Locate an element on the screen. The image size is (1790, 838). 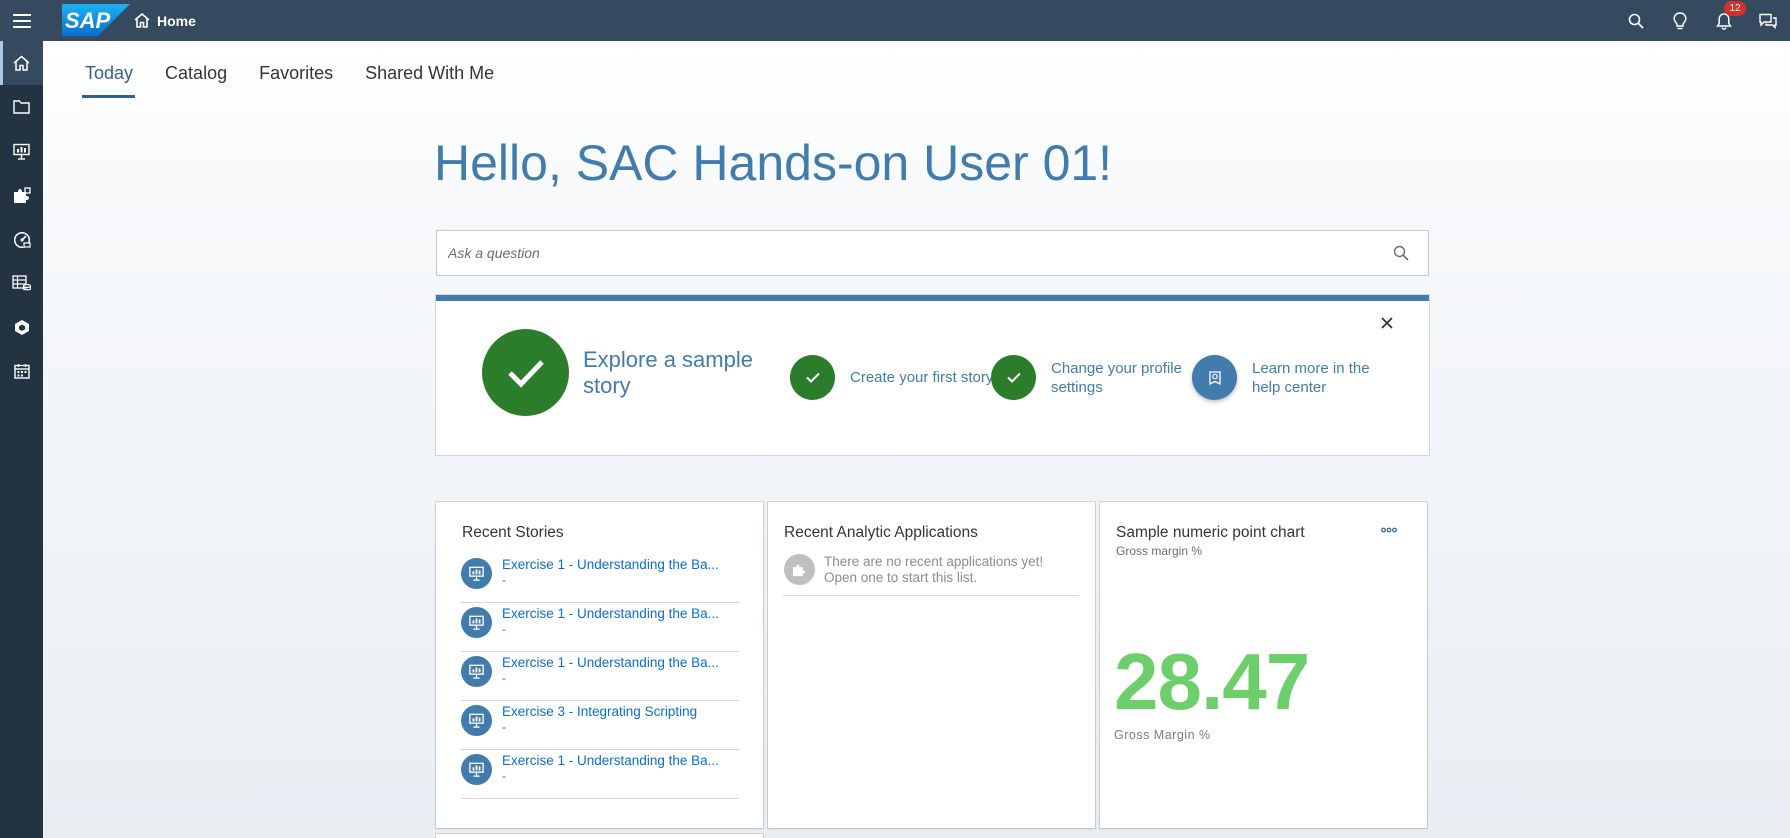
rail-item-home is located at coordinates (21, 63).